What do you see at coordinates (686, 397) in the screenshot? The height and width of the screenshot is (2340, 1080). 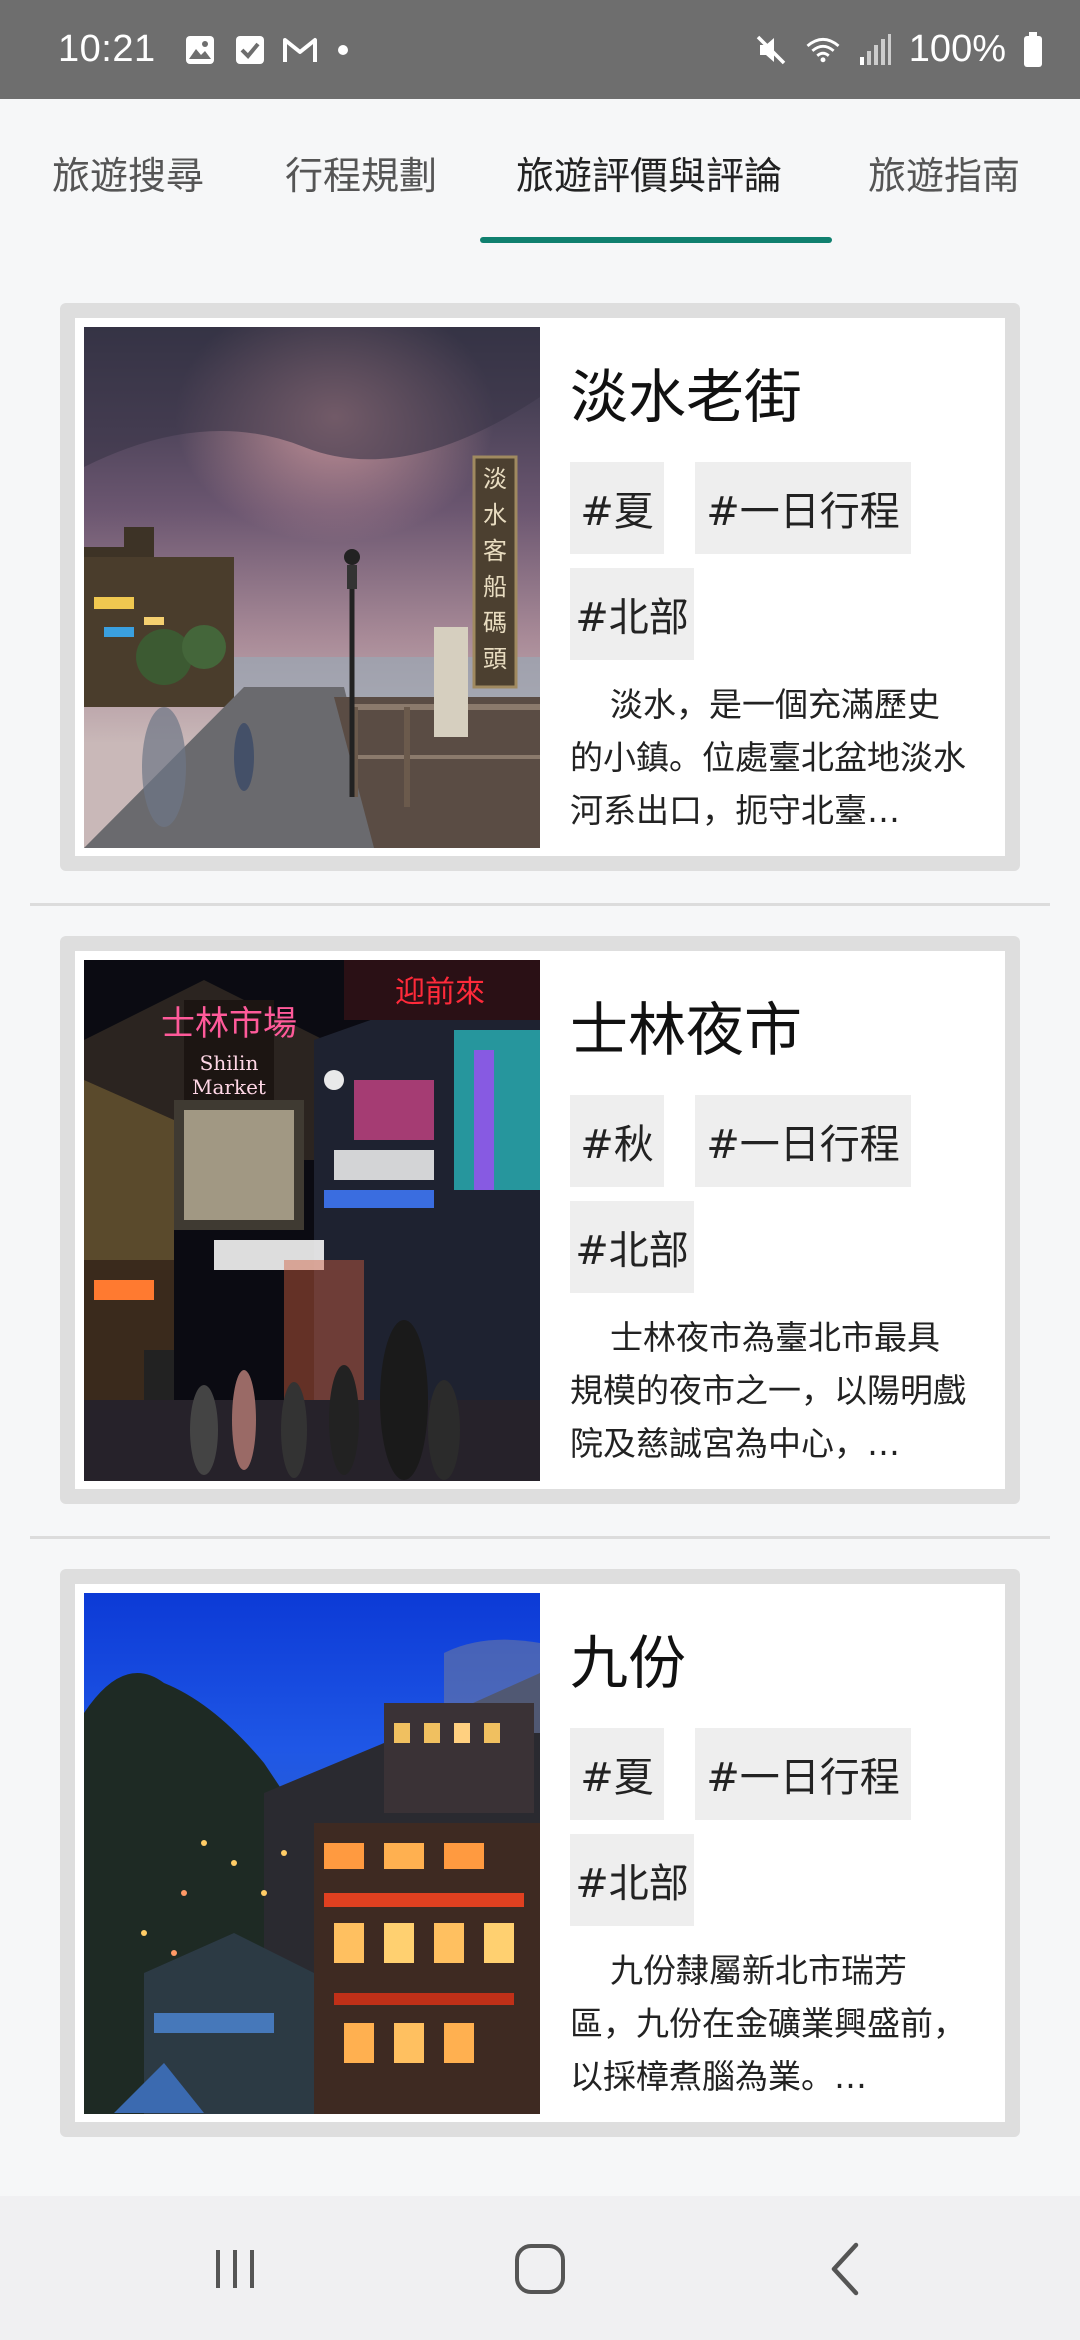 I see `card-title: 淡水老街` at bounding box center [686, 397].